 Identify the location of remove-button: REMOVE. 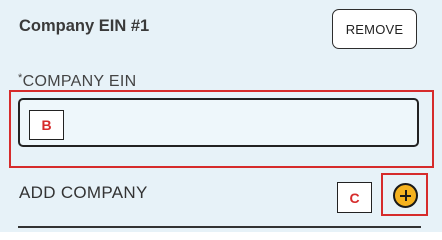
(374, 29).